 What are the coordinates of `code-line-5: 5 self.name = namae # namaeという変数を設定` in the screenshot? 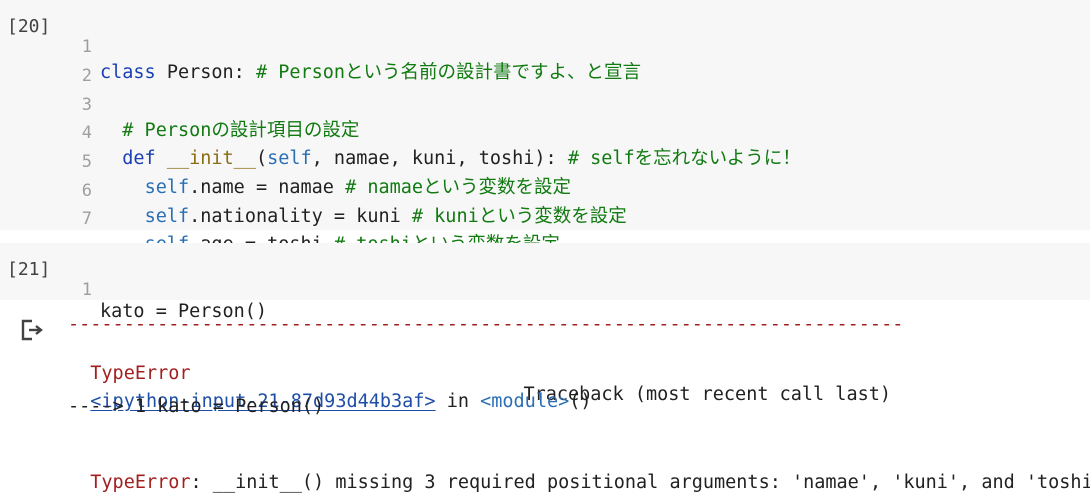 It's located at (285, 164).